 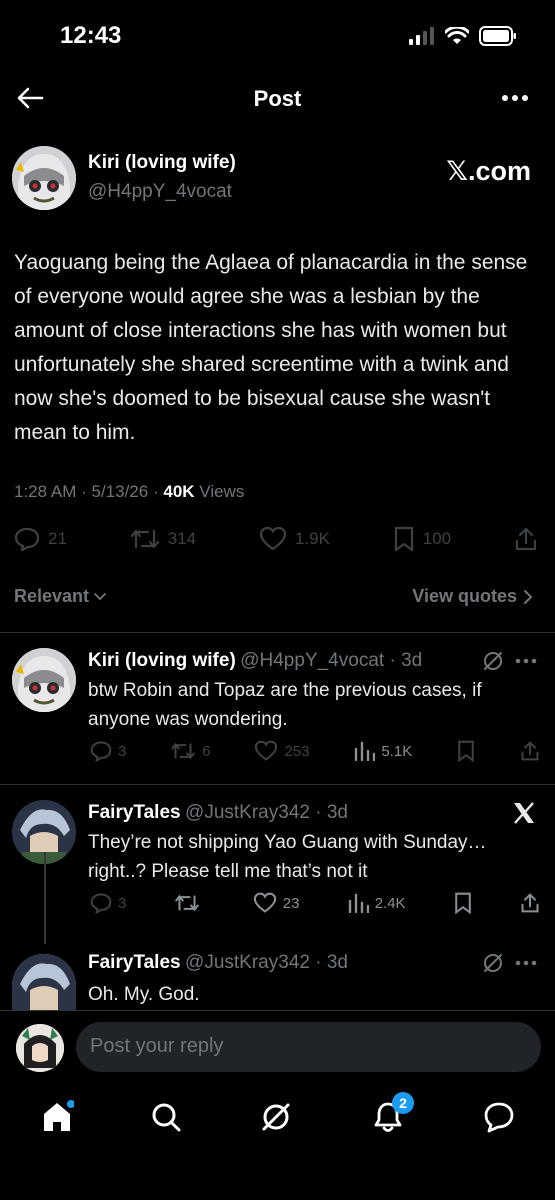 I want to click on user-avatar, so click(x=40, y=1048).